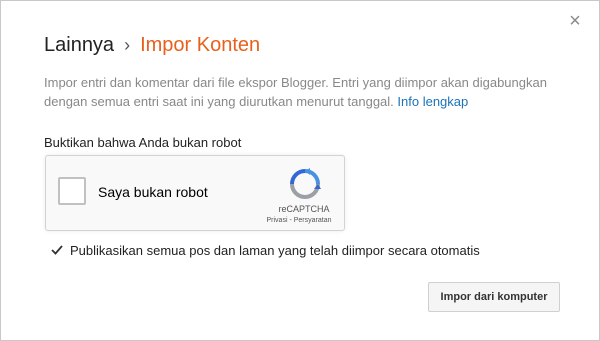 This screenshot has height=341, width=600. Describe the element at coordinates (313, 220) in the screenshot. I see `terms-link: Persyaratan` at that location.